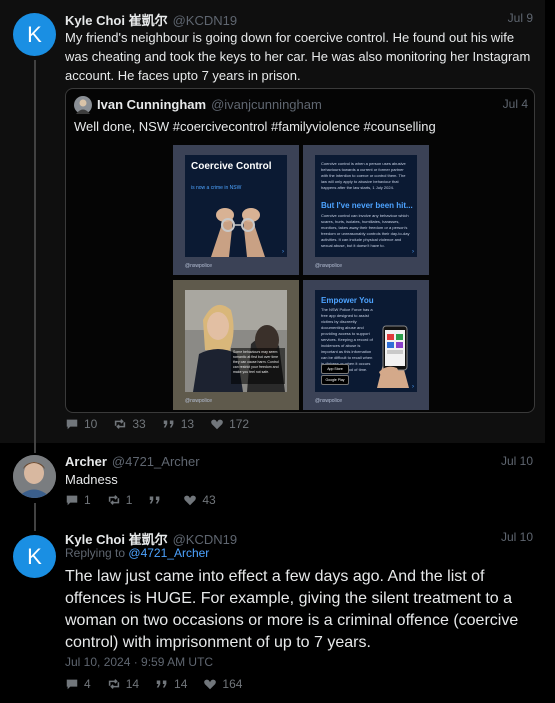  I want to click on like-button: 164, so click(222, 684).